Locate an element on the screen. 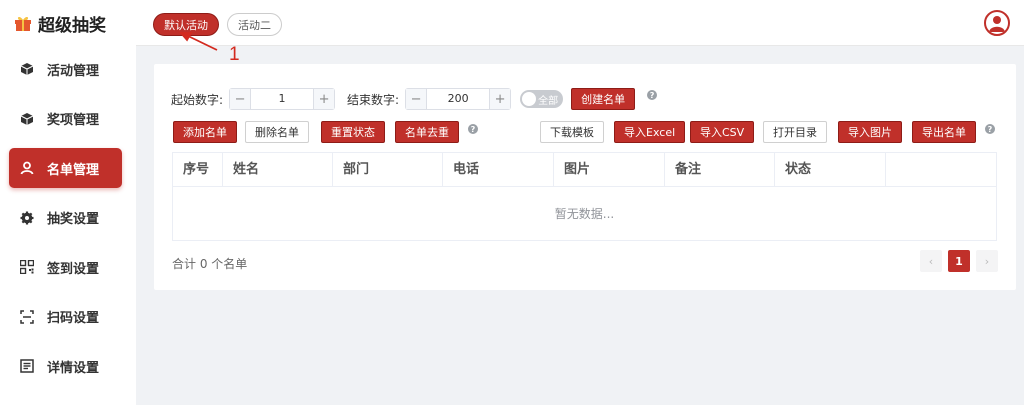  user-icon is located at coordinates (27, 168).